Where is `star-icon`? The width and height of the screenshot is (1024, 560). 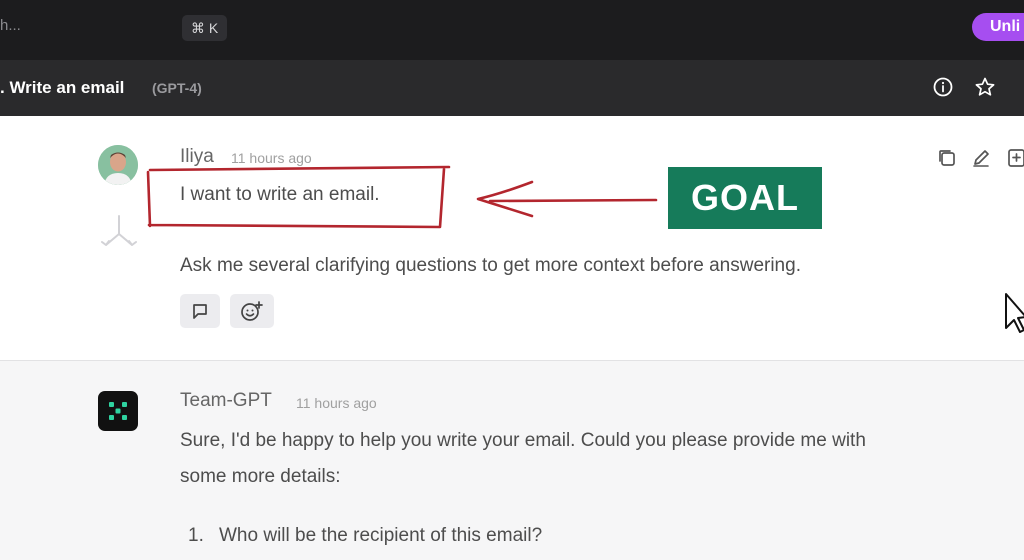
star-icon is located at coordinates (985, 87).